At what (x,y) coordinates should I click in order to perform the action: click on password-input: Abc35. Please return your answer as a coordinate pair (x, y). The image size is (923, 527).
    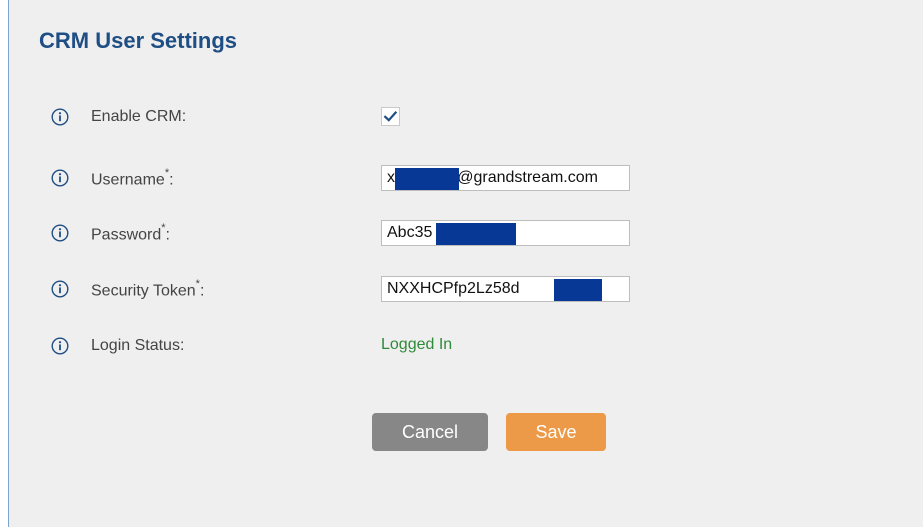
    Looking at the image, I should click on (505, 233).